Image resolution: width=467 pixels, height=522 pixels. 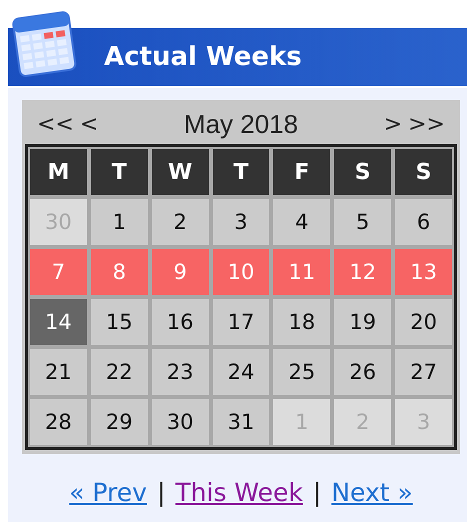 What do you see at coordinates (241, 222) in the screenshot?
I see `day-cell: 3` at bounding box center [241, 222].